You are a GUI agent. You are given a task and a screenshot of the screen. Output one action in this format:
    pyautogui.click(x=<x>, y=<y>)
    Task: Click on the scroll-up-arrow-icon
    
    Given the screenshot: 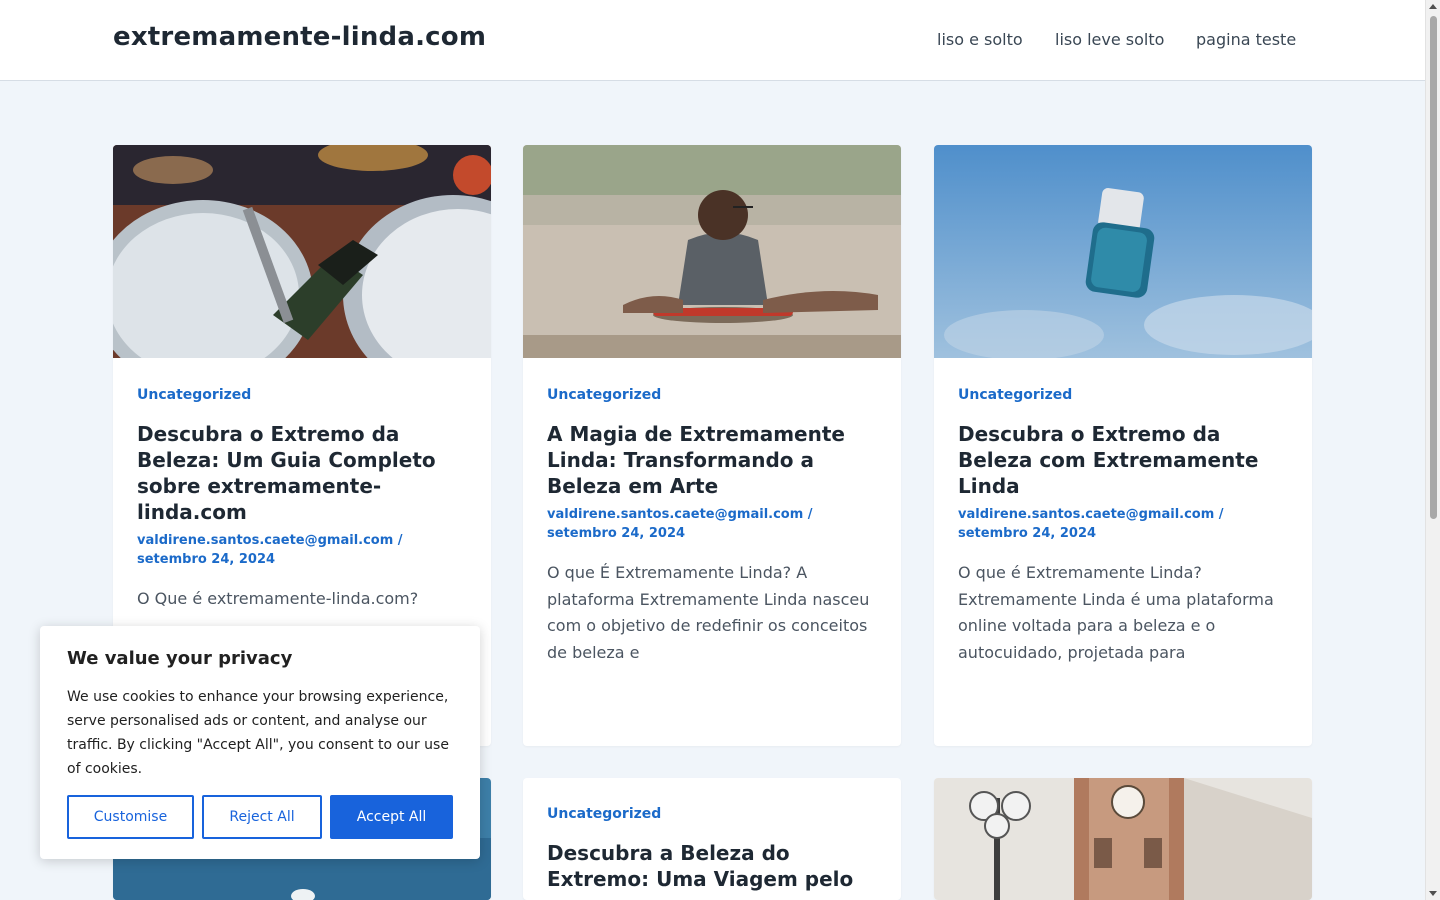 What is the action you would take?
    pyautogui.click(x=1433, y=6)
    